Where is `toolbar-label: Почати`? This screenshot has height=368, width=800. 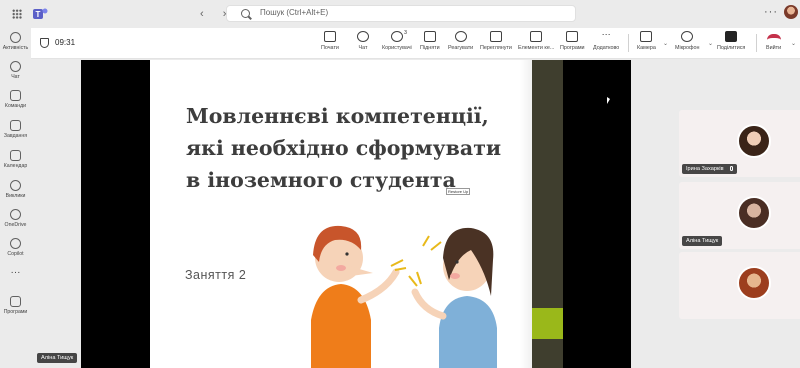 toolbar-label: Почати is located at coordinates (330, 48).